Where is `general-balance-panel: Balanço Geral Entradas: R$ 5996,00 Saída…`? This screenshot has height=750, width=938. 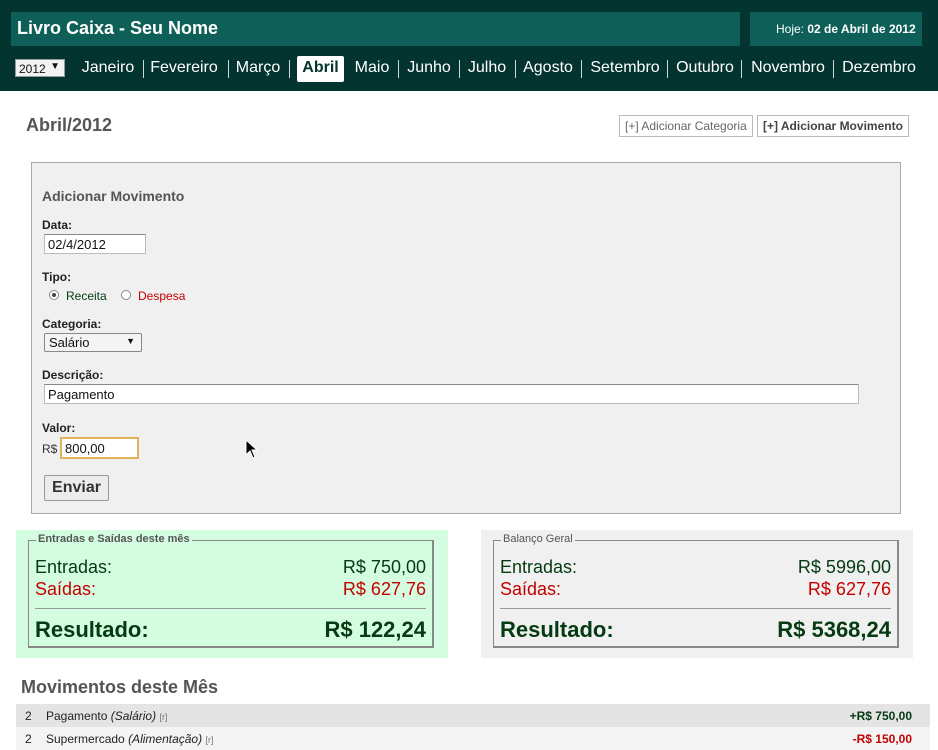
general-balance-panel: Balanço Geral Entradas: R$ 5996,00 Saída… is located at coordinates (697, 594).